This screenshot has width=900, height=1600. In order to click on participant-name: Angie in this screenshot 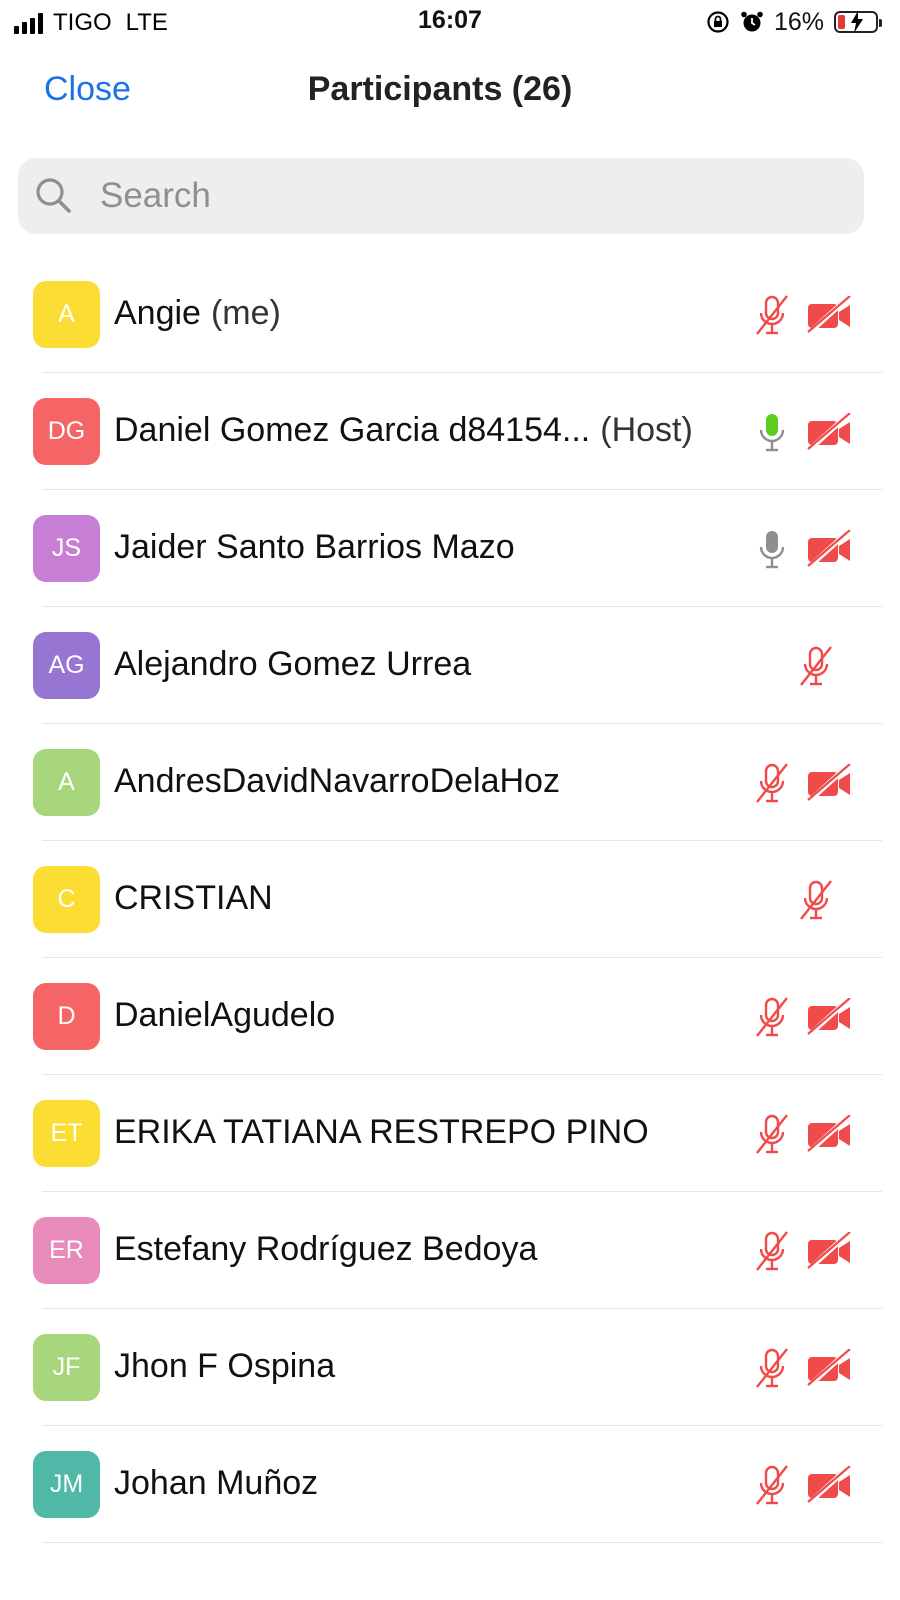, I will do `click(157, 313)`.